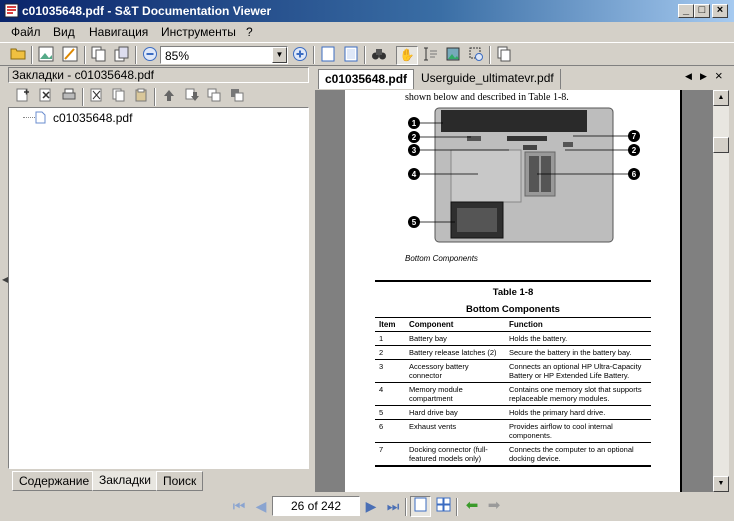  What do you see at coordinates (279, 55) in the screenshot?
I see `chevron-down-icon: ▼` at bounding box center [279, 55].